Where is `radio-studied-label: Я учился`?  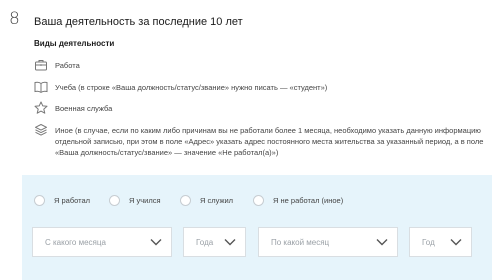
radio-studied-label: Я учился is located at coordinates (145, 200).